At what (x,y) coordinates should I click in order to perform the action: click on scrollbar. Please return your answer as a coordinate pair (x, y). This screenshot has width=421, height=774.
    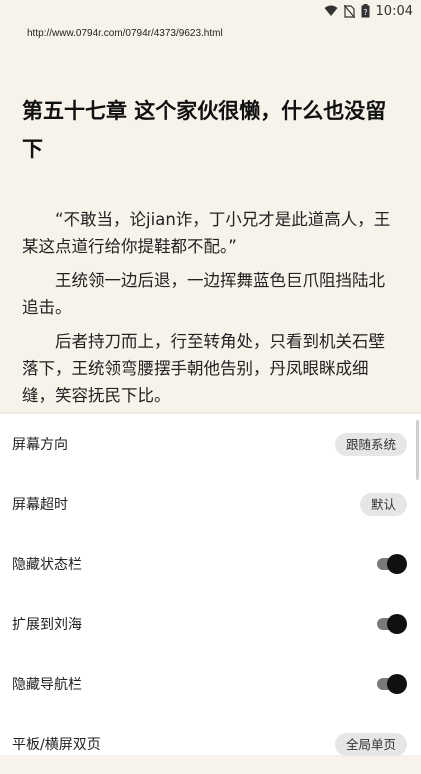
    Looking at the image, I should click on (417, 450).